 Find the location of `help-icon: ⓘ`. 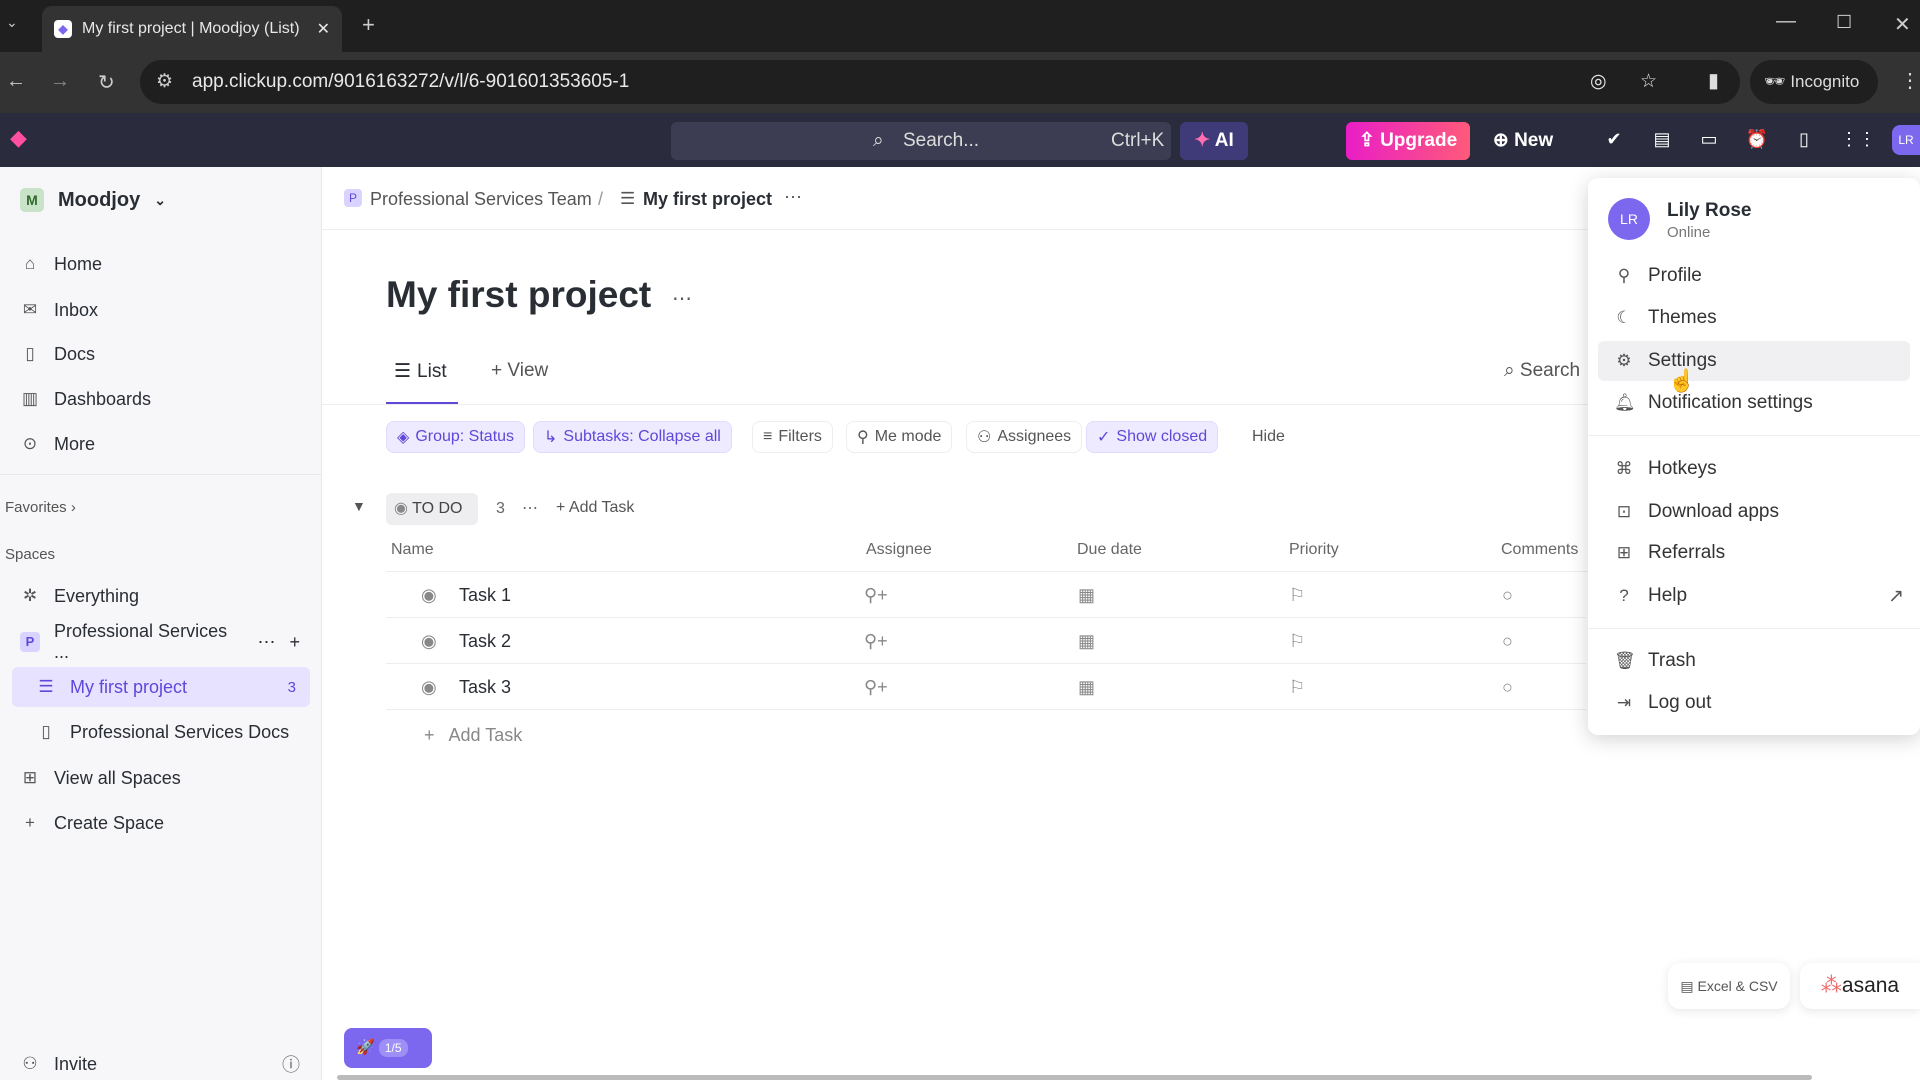

help-icon: ⓘ is located at coordinates (291, 1064).